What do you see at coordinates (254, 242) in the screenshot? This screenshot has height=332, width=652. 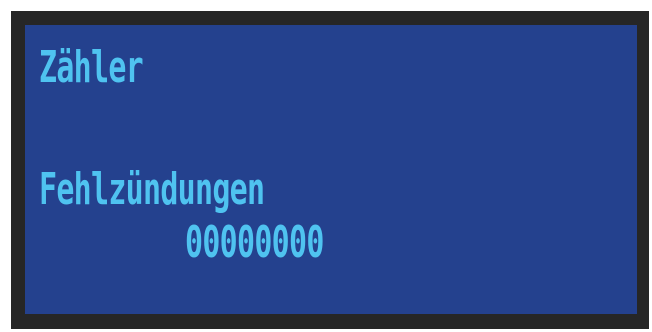 I see `misfire-counter-value: 00000000` at bounding box center [254, 242].